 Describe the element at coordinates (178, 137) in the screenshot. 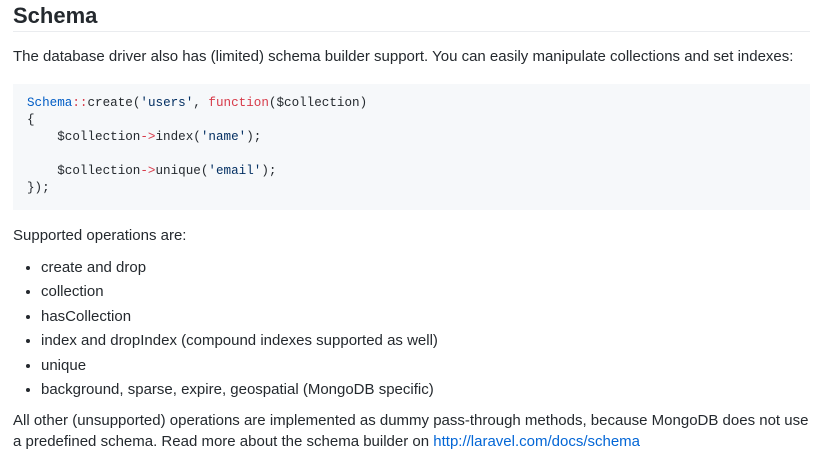

I see `code-method: index(` at that location.